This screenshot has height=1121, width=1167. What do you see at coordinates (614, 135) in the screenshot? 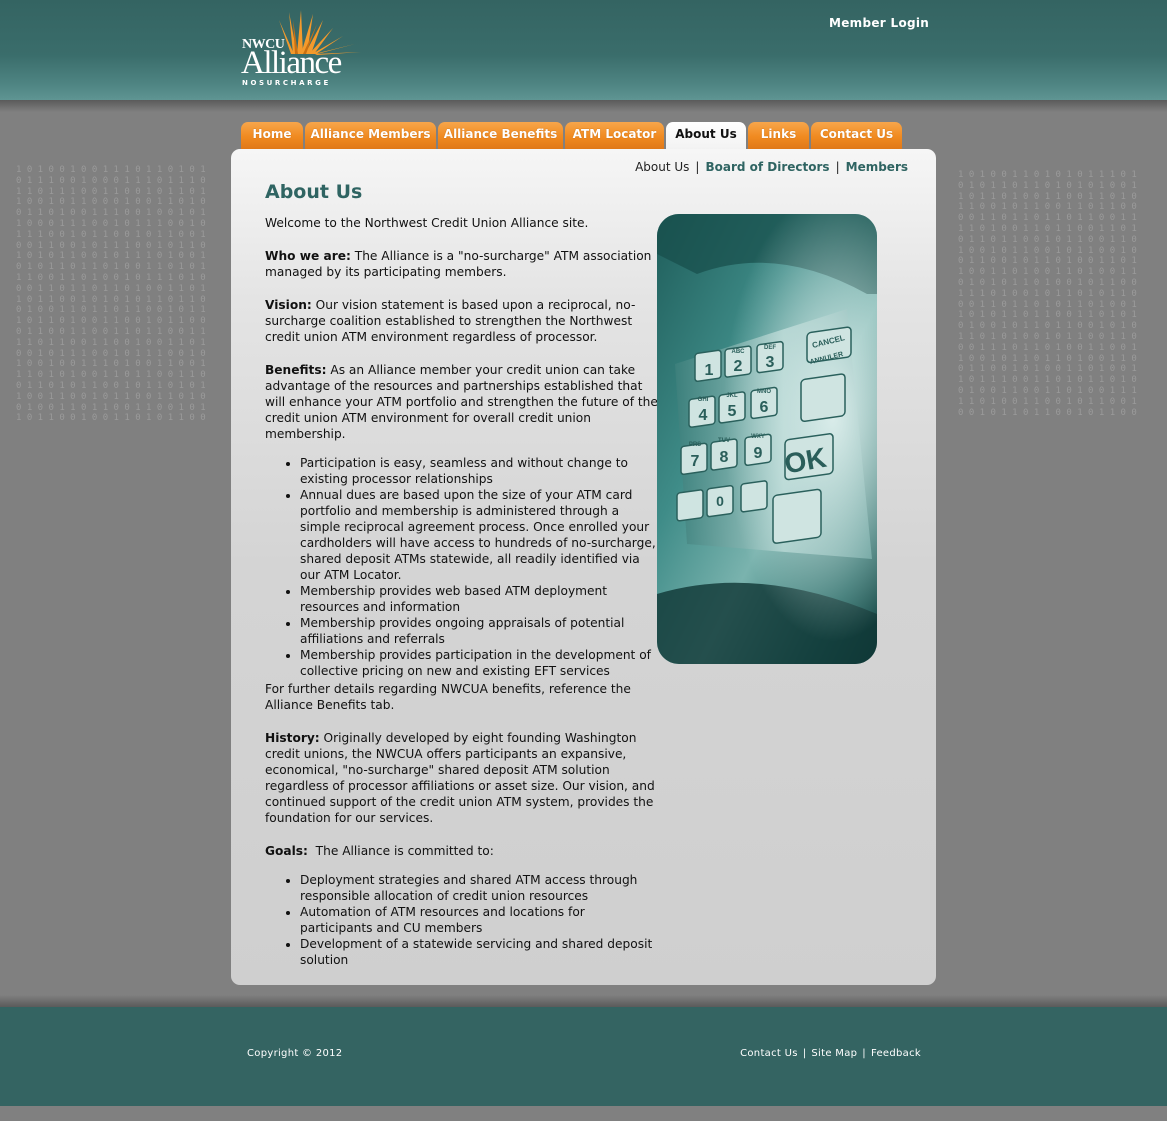
I see `tab-atm-locator: ATM Locator` at bounding box center [614, 135].